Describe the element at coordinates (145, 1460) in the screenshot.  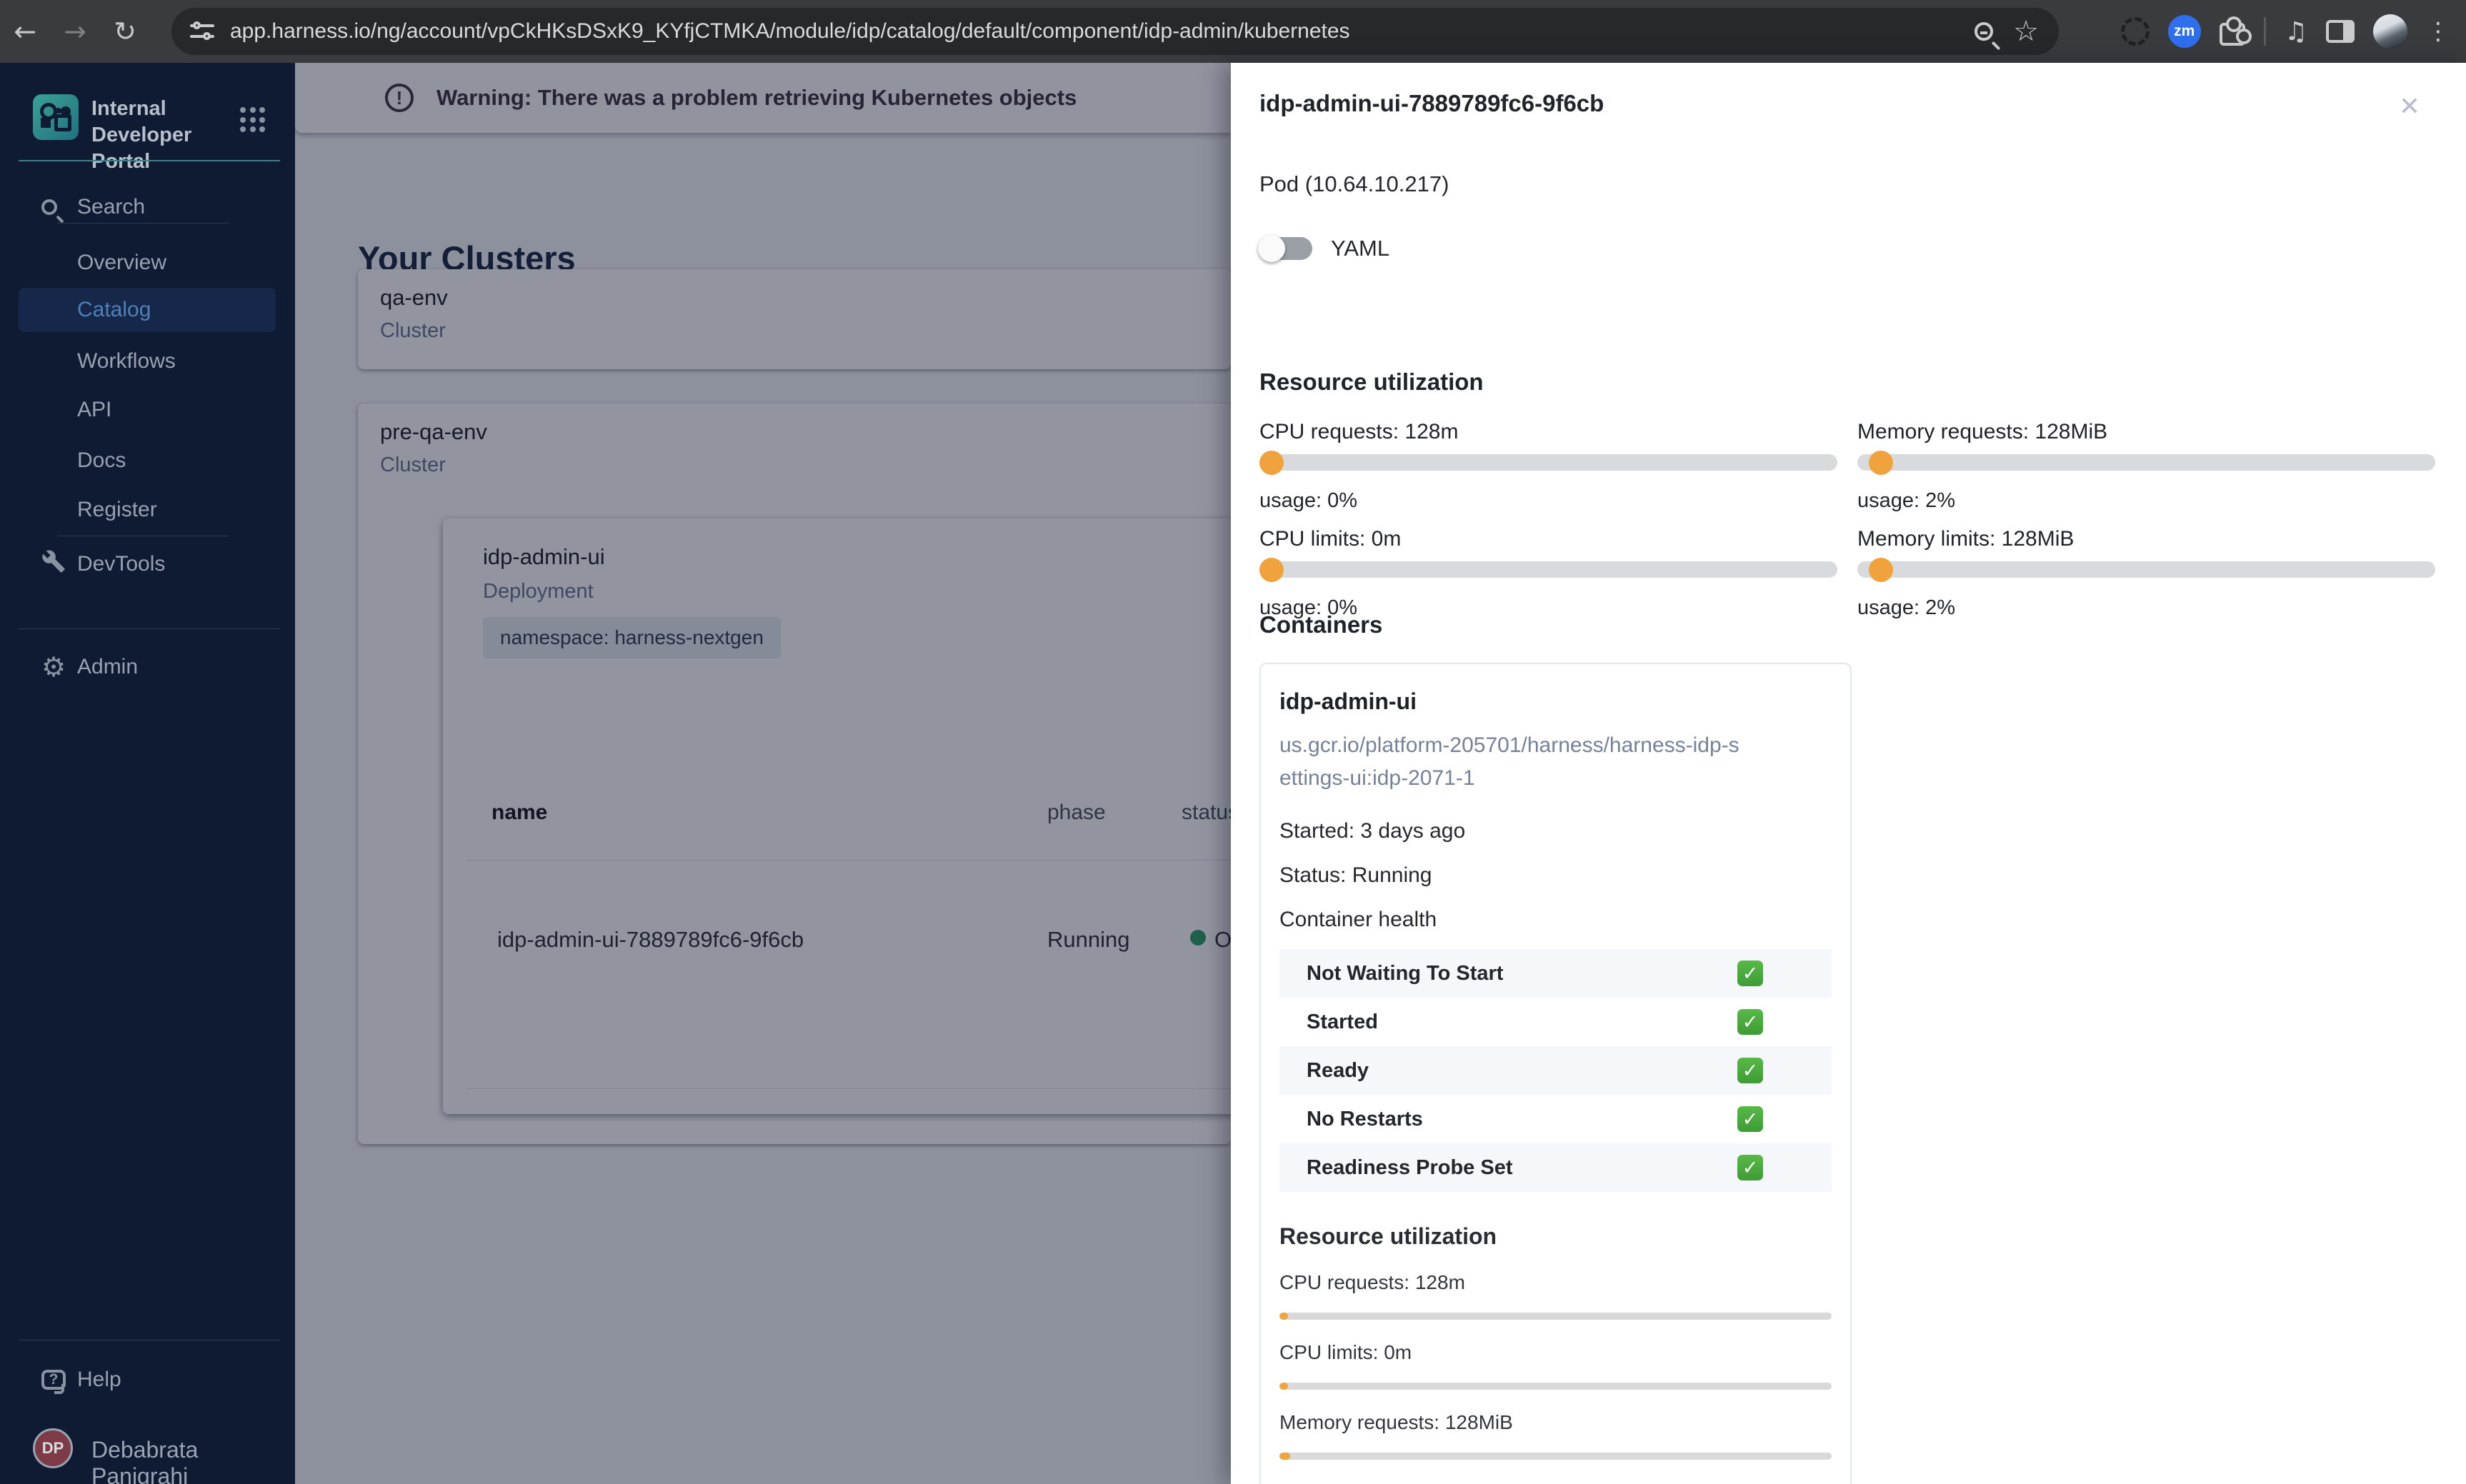
I see `user-name: Debabrata Panigrahi` at that location.